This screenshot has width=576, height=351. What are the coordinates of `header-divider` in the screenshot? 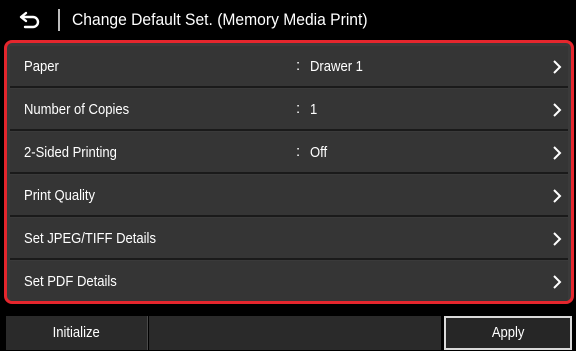 It's located at (59, 20).